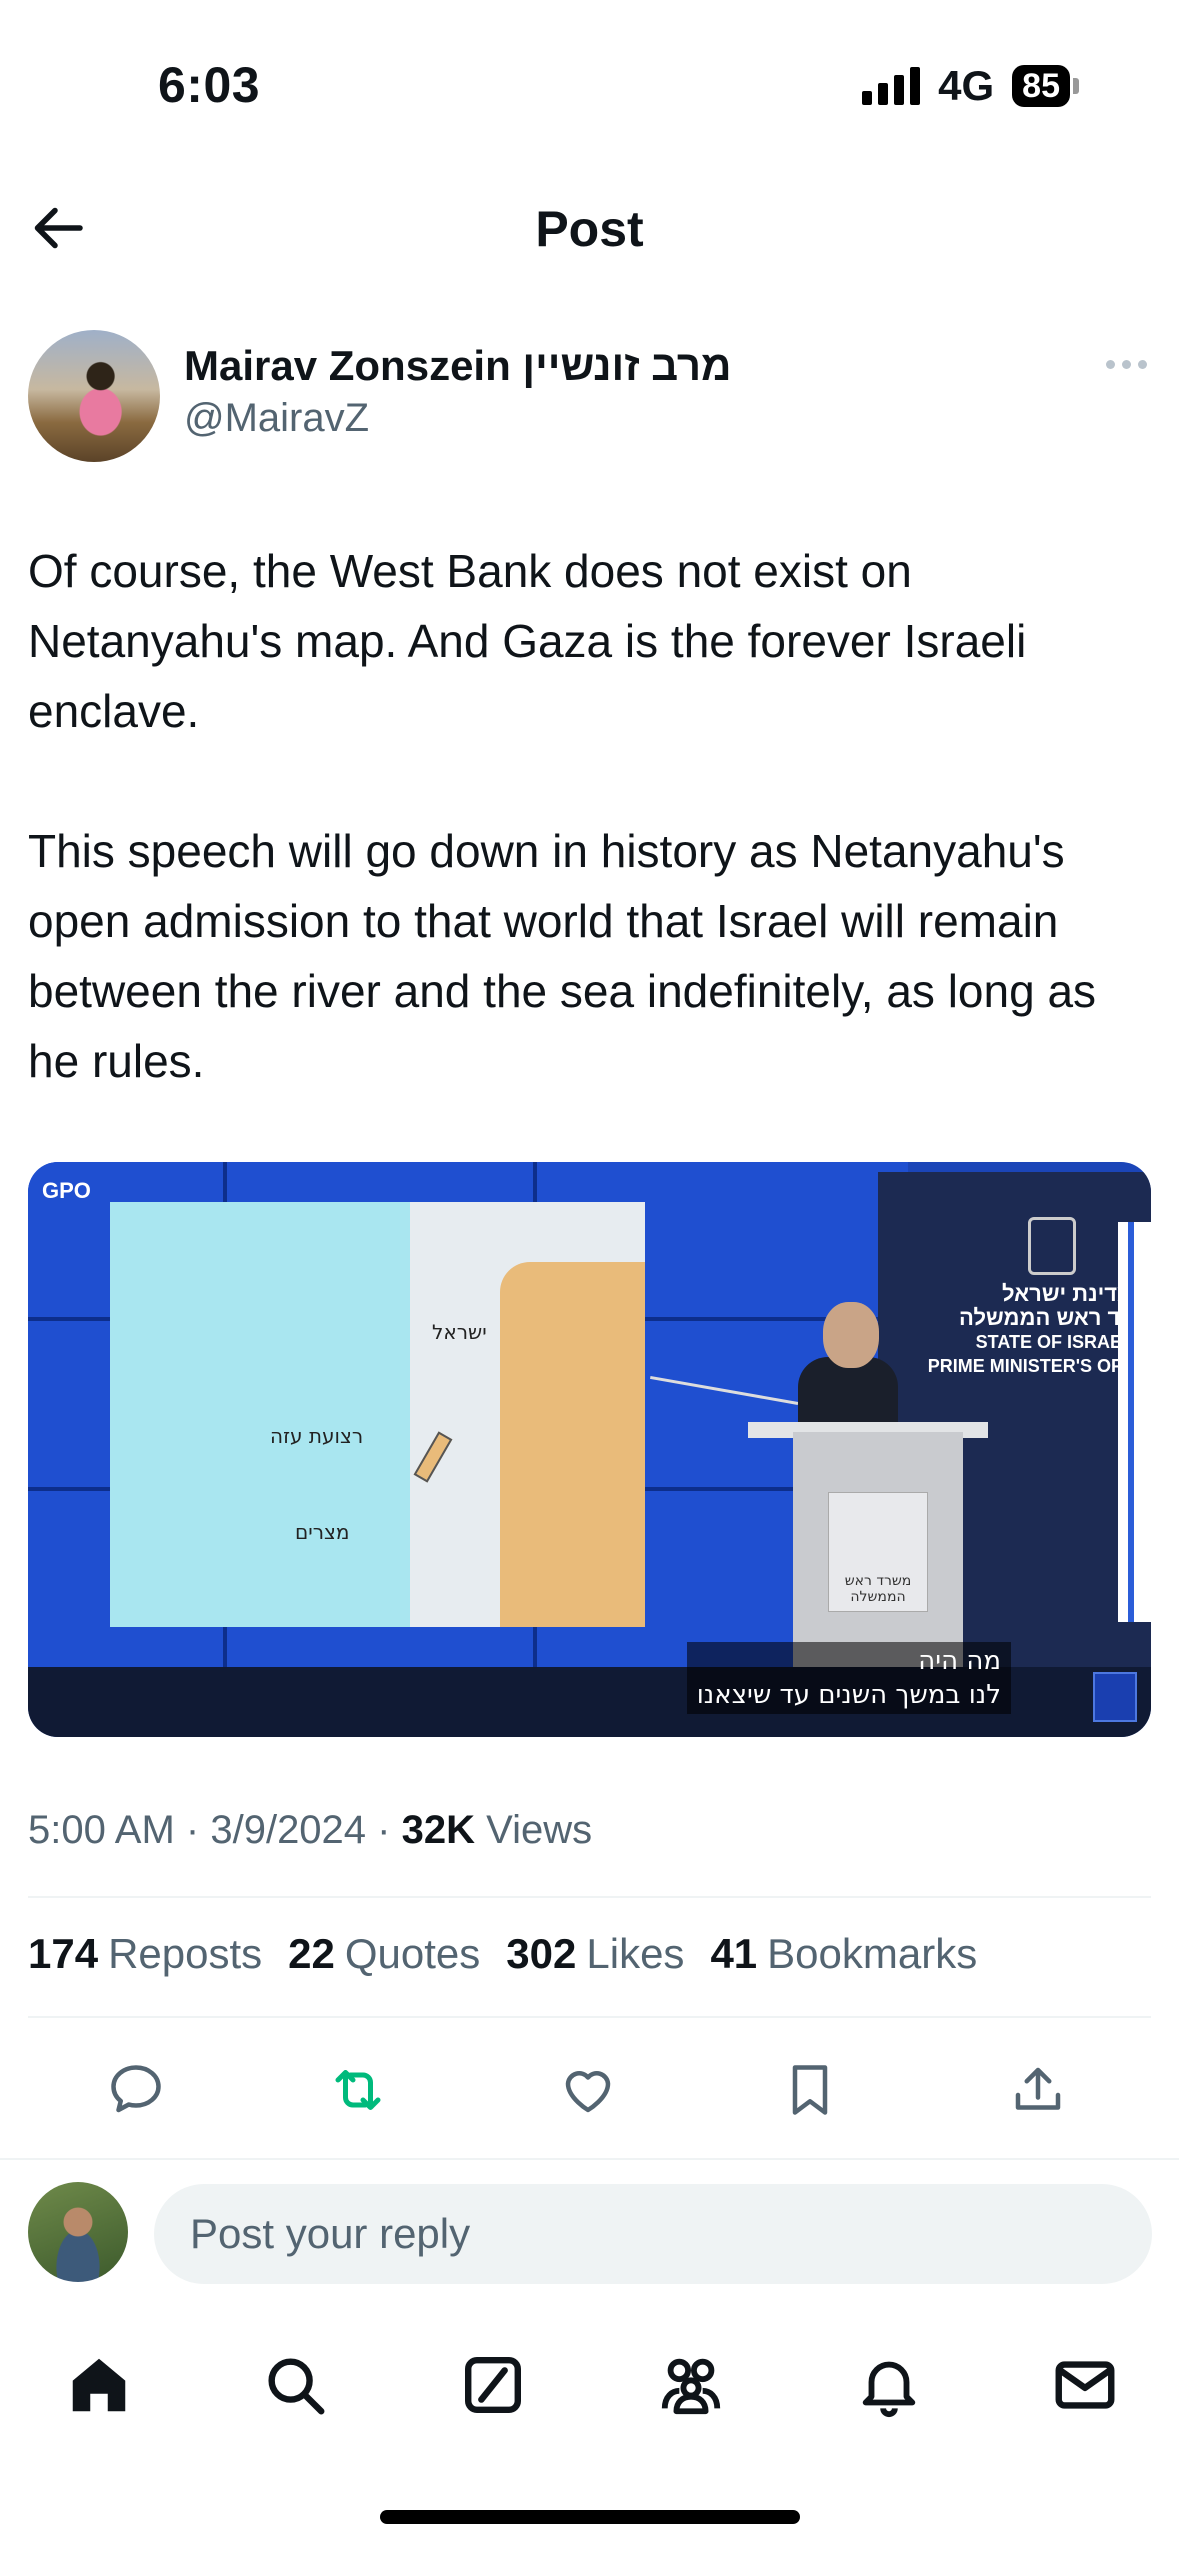 The width and height of the screenshot is (1179, 2556). What do you see at coordinates (311, 1953) in the screenshot?
I see `stat-count: 22` at bounding box center [311, 1953].